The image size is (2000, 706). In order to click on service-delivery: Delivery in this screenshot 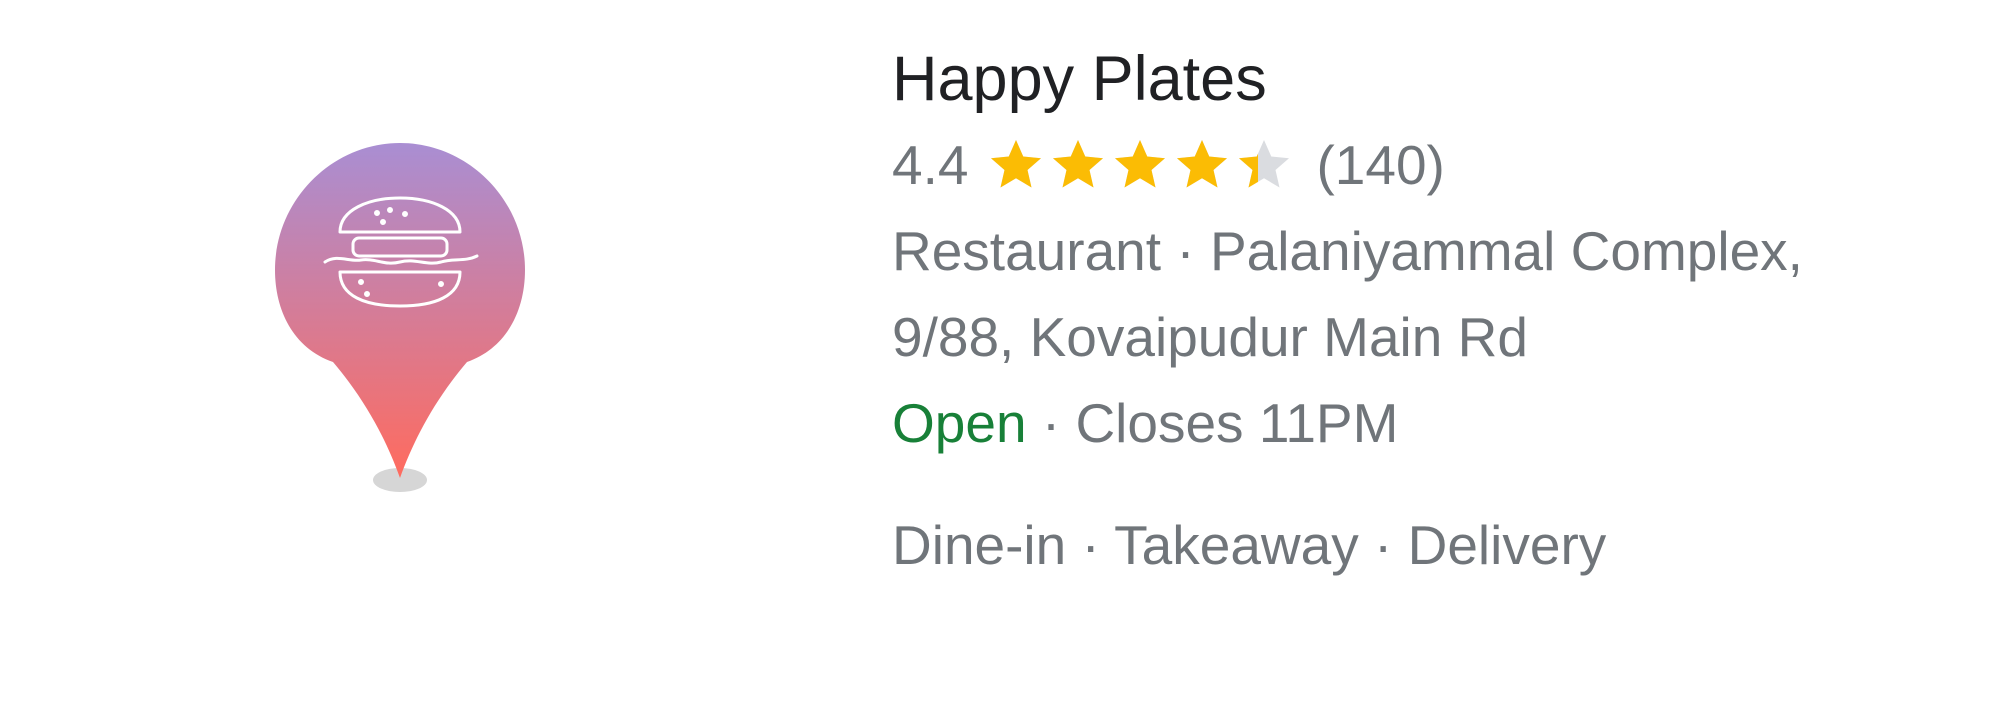, I will do `click(1507, 545)`.